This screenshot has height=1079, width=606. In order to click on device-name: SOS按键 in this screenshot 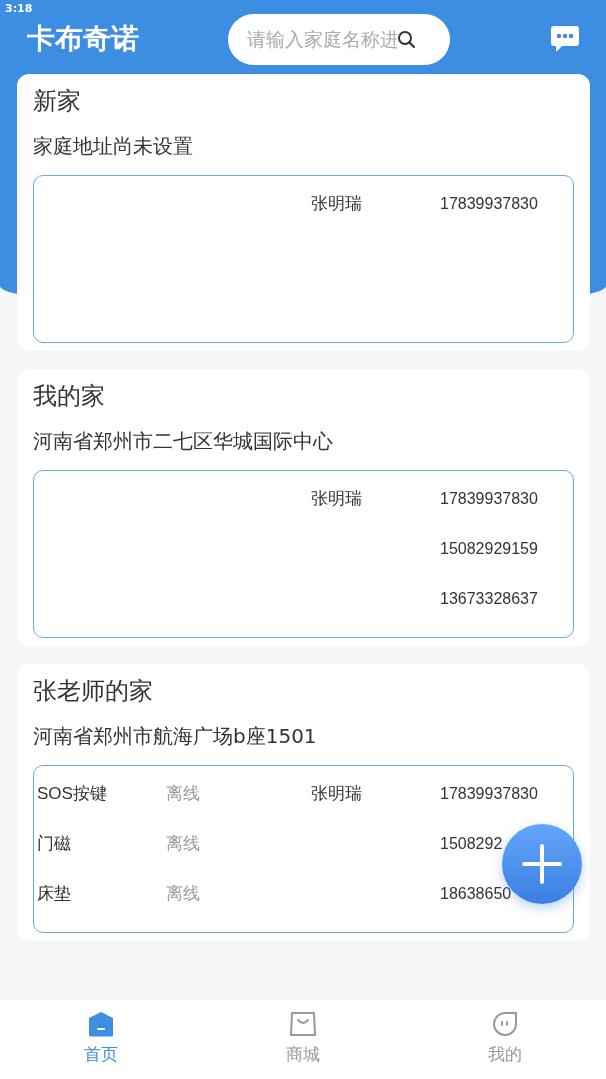, I will do `click(72, 794)`.